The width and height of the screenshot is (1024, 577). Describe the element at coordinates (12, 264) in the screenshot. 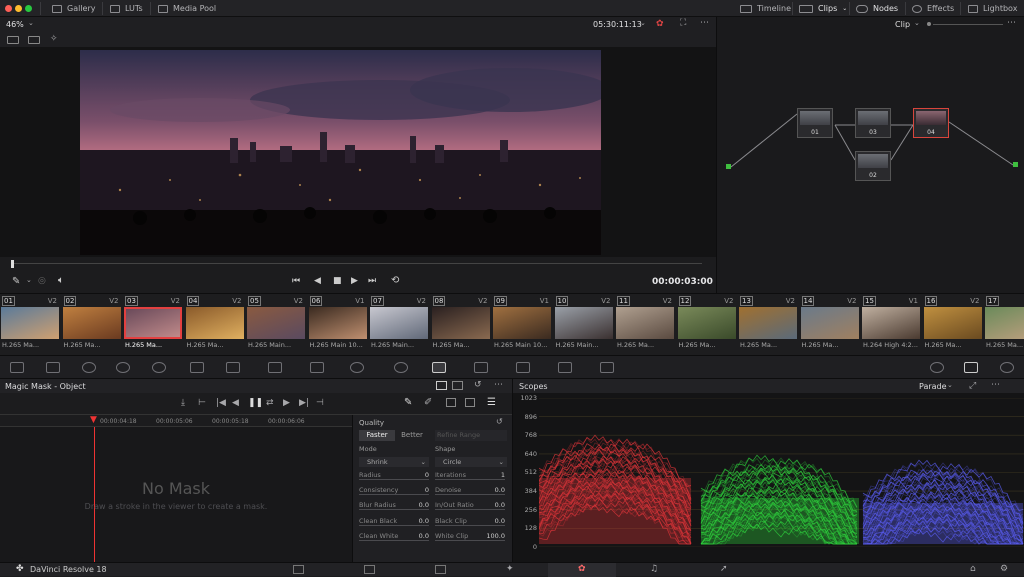

I see `playhead` at that location.